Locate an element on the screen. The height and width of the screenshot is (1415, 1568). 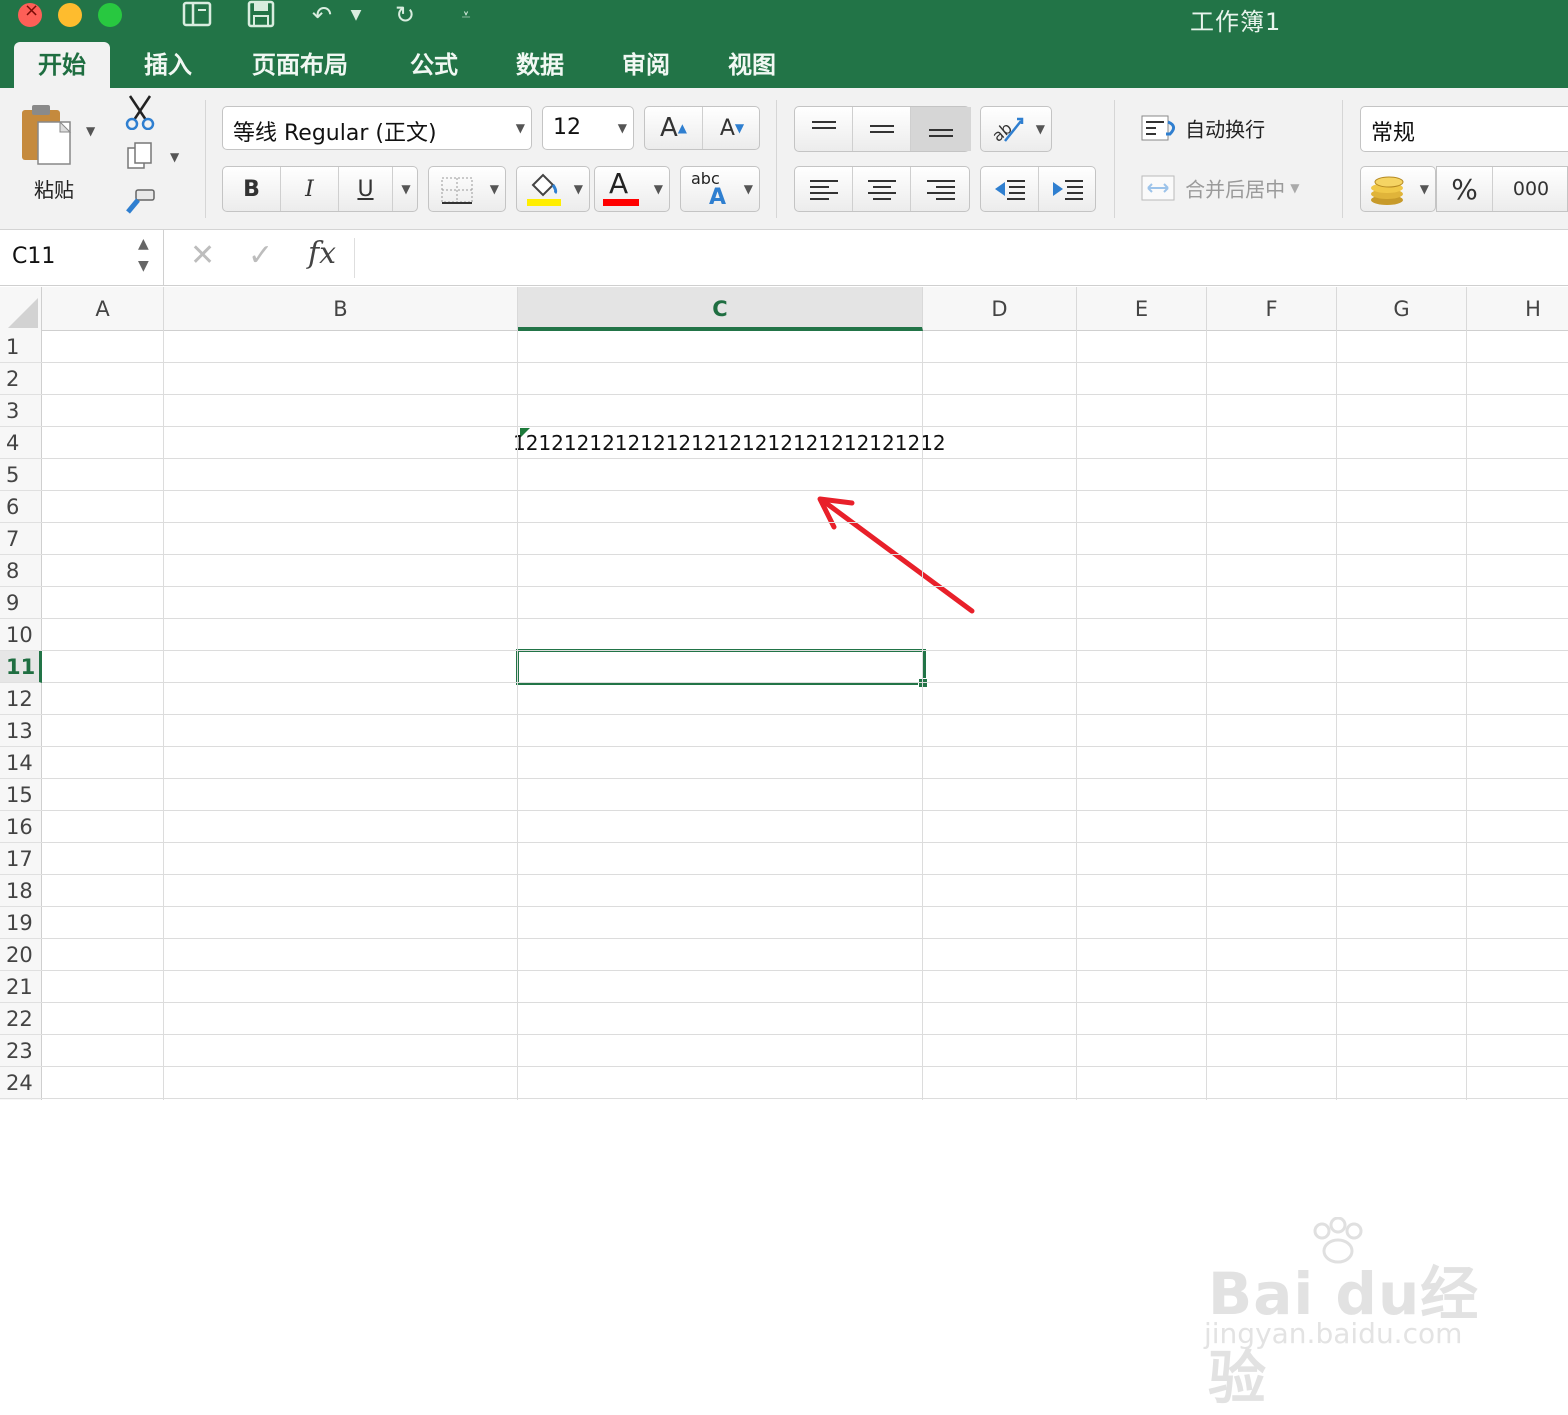
merge-center-button: 合并后居中 ▼ is located at coordinates (1219, 188).